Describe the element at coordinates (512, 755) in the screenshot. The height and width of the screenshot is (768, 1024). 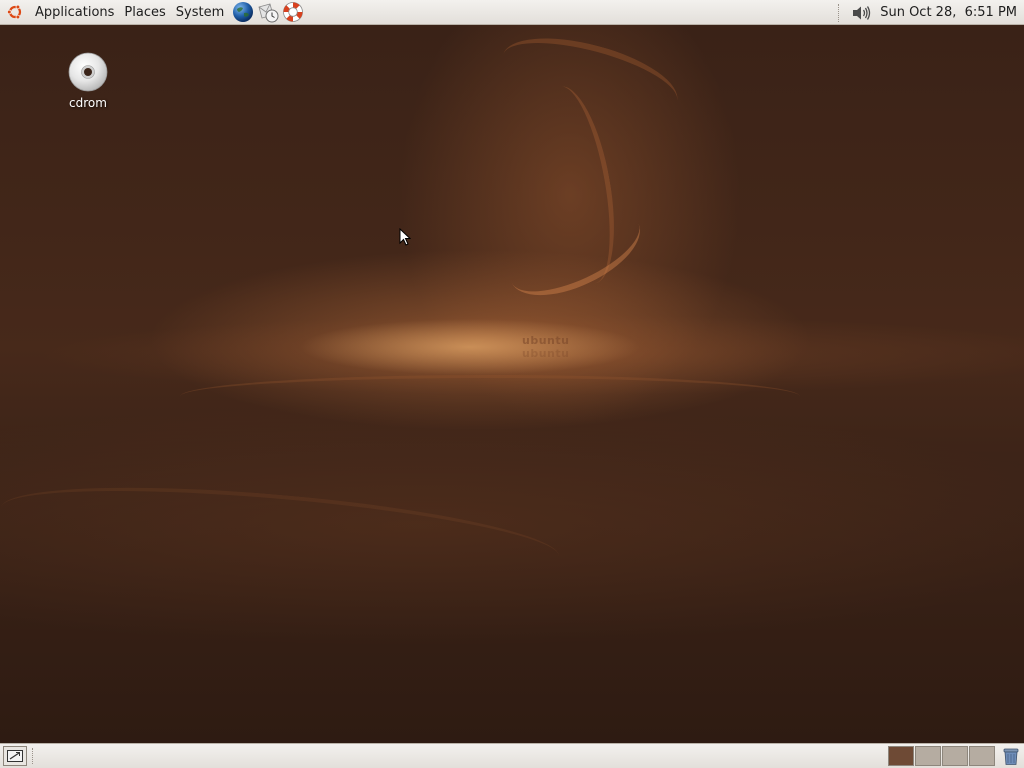
I see `bottom-panel` at that location.